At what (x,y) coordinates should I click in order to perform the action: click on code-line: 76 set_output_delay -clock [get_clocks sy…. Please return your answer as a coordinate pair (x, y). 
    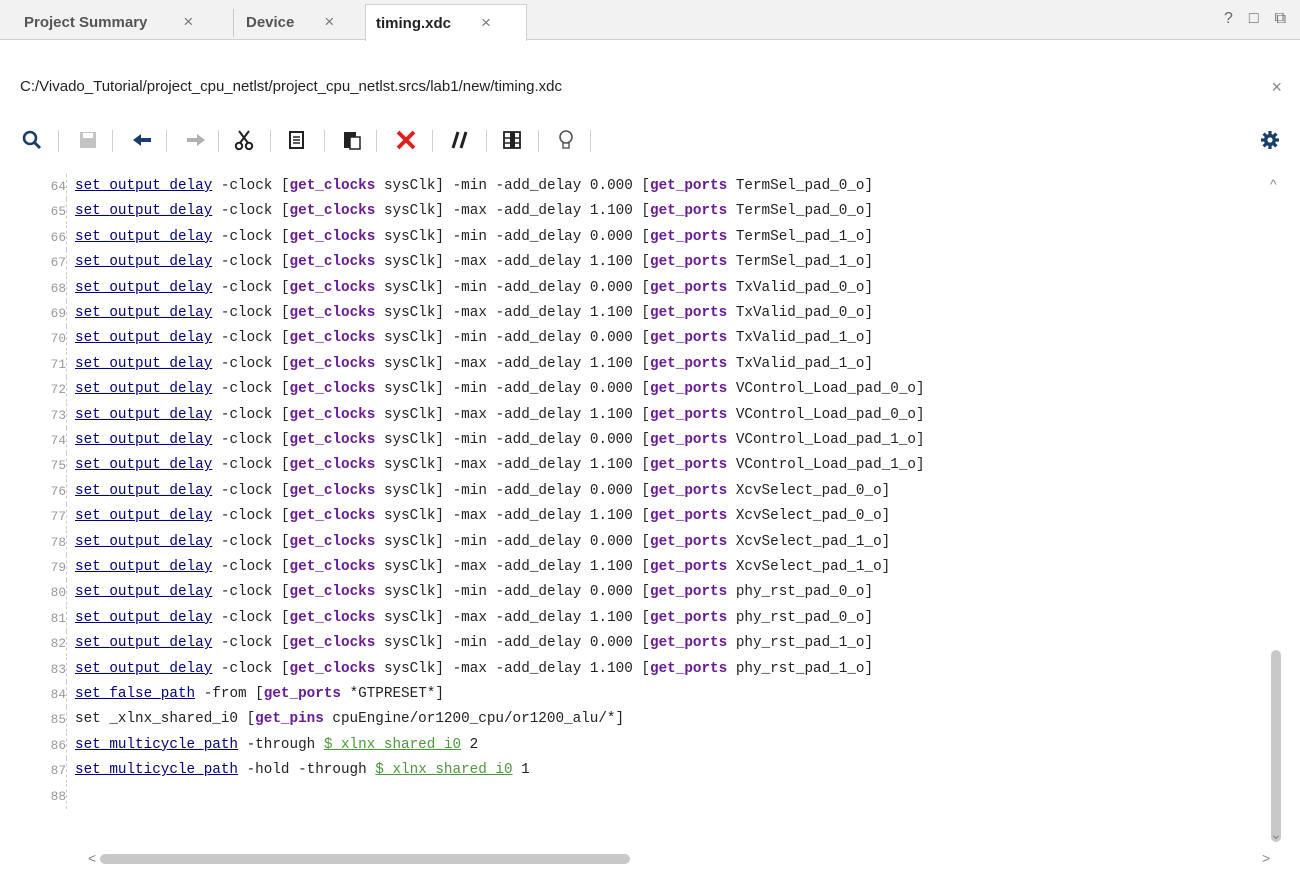
    Looking at the image, I should click on (632, 491).